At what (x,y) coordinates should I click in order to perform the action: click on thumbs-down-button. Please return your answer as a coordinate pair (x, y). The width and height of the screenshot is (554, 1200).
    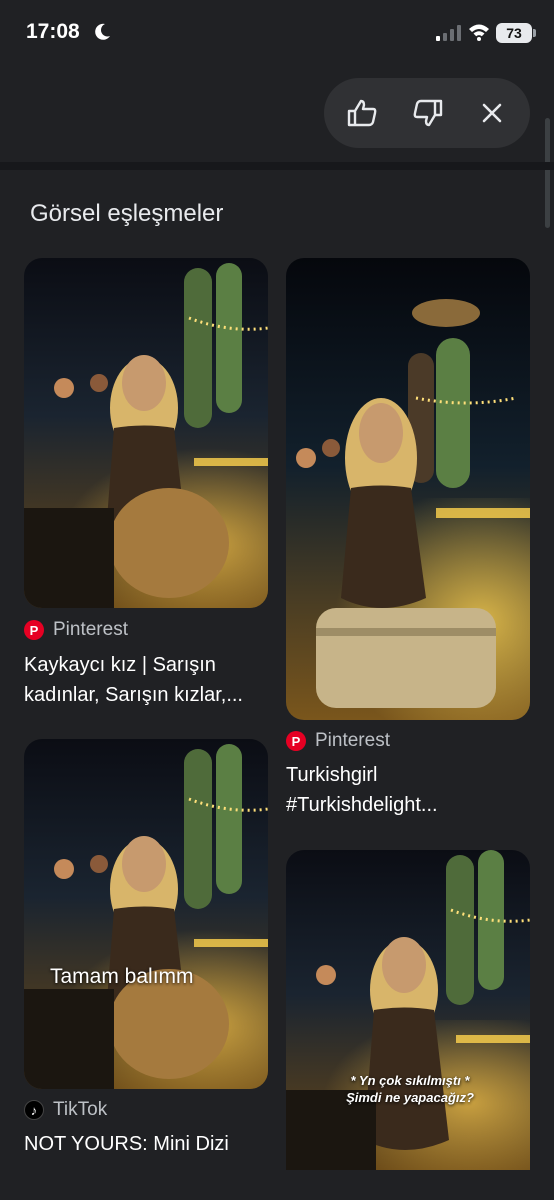
    Looking at the image, I should click on (428, 113).